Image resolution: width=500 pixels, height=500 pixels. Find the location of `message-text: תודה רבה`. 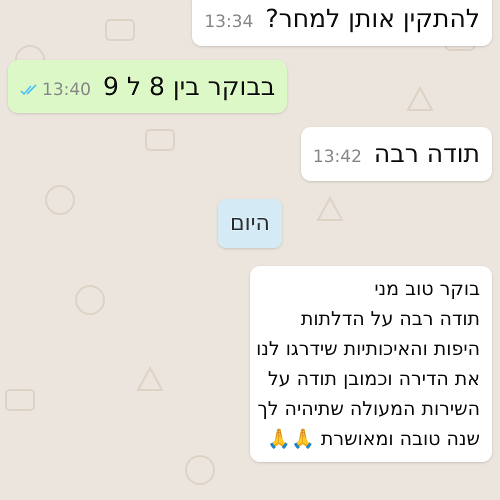

message-text: תודה רבה is located at coordinates (427, 154).